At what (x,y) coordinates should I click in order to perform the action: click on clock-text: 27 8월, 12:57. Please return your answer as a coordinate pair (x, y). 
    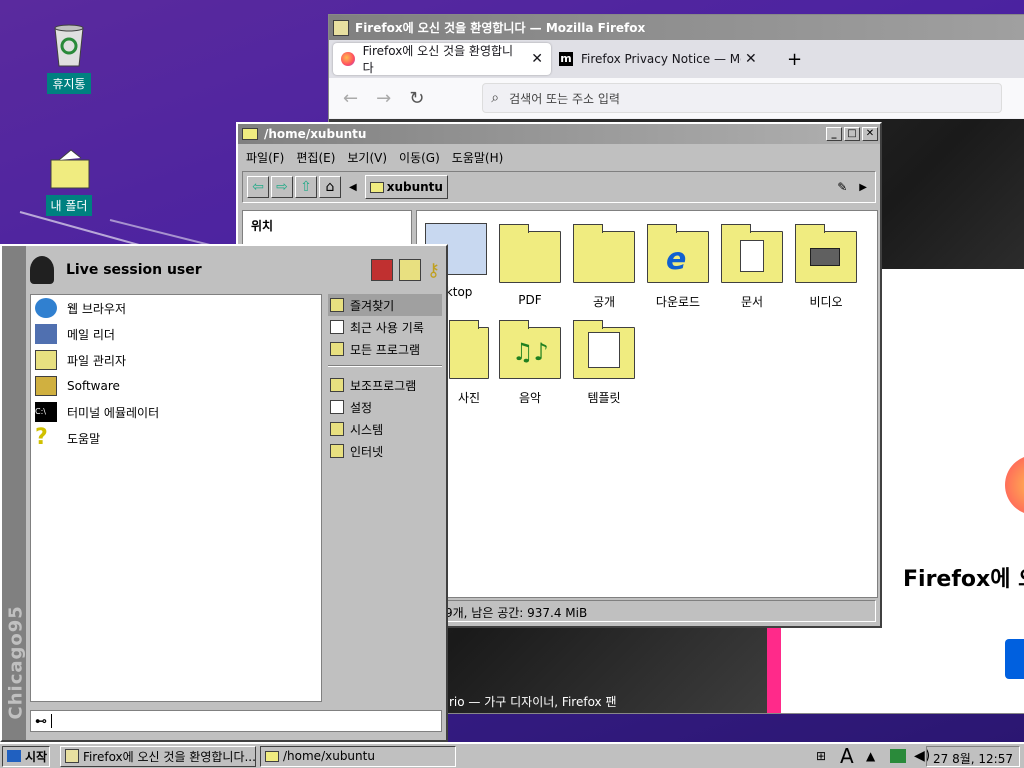
    Looking at the image, I should click on (973, 758).